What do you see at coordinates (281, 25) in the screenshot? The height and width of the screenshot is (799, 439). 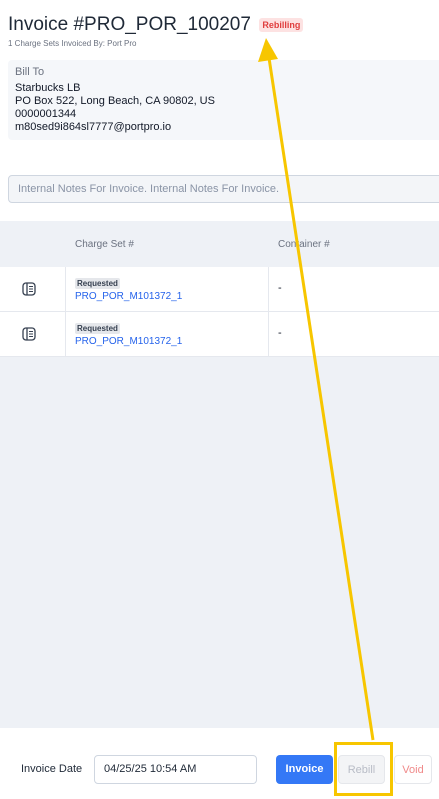 I see `status-badge: Rebilling` at bounding box center [281, 25].